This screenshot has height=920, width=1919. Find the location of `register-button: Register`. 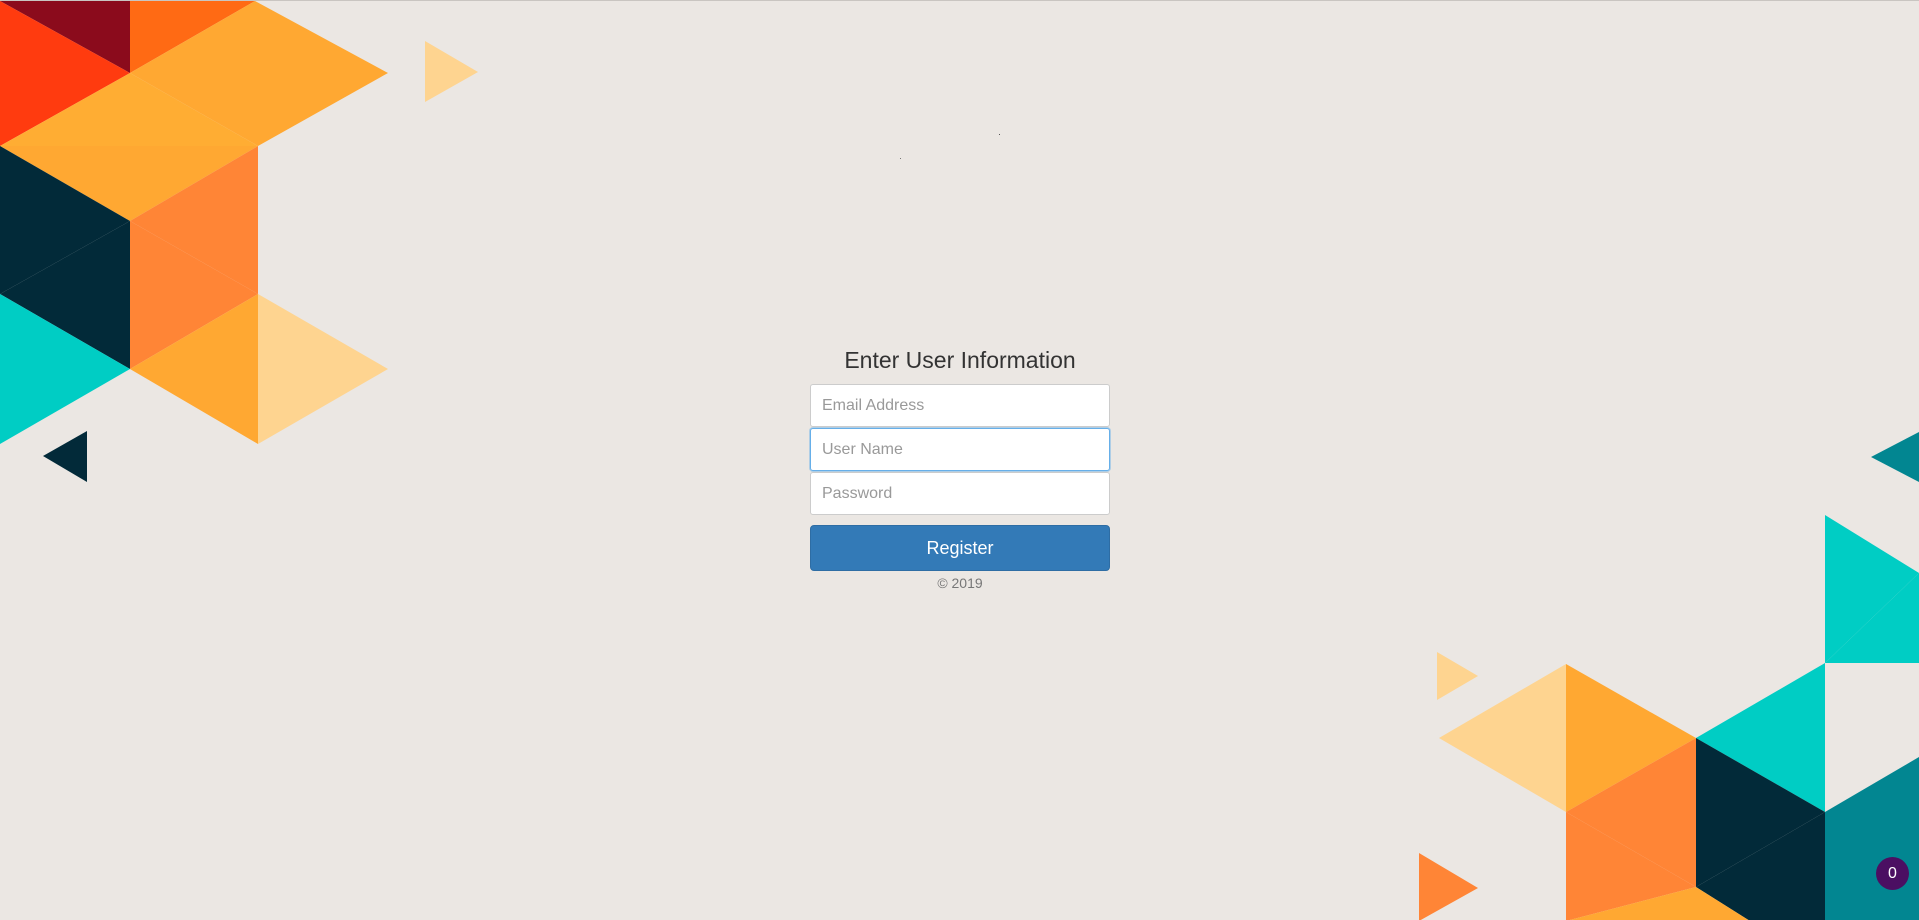

register-button: Register is located at coordinates (960, 548).